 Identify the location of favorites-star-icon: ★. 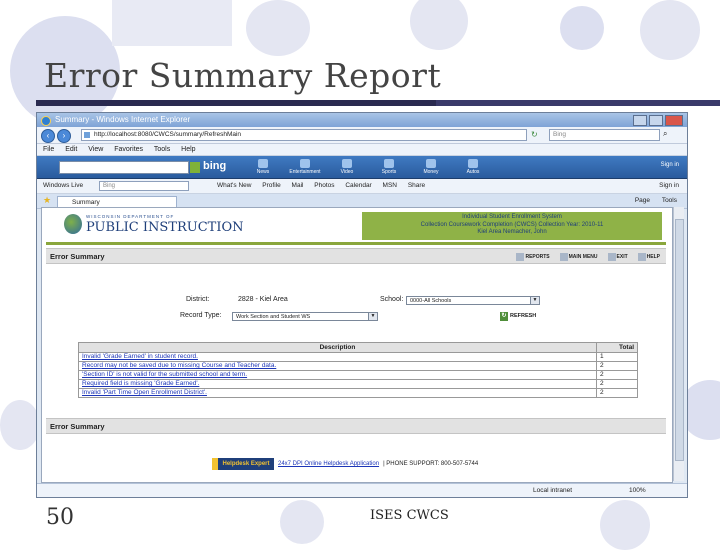
(47, 200).